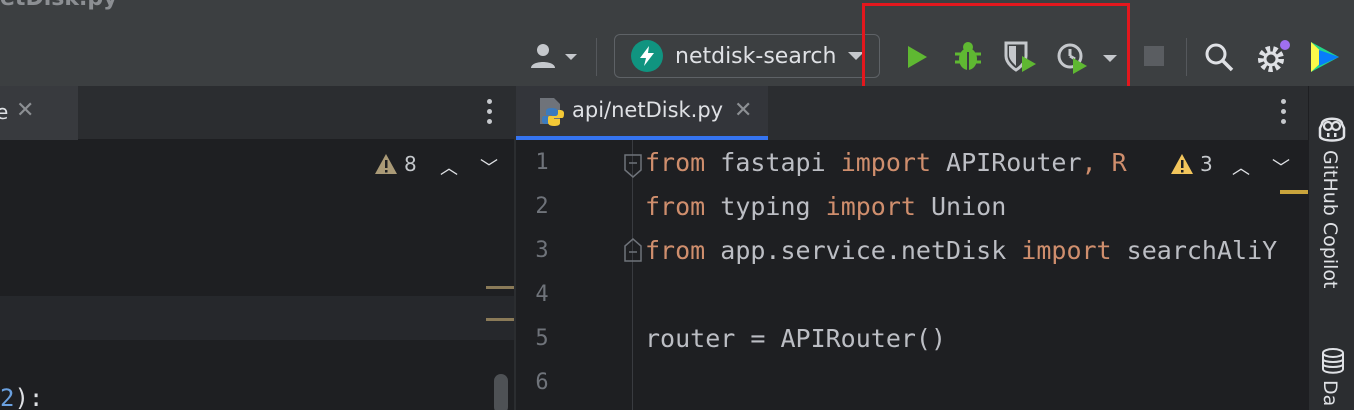  I want to click on line-number: 5, so click(542, 338).